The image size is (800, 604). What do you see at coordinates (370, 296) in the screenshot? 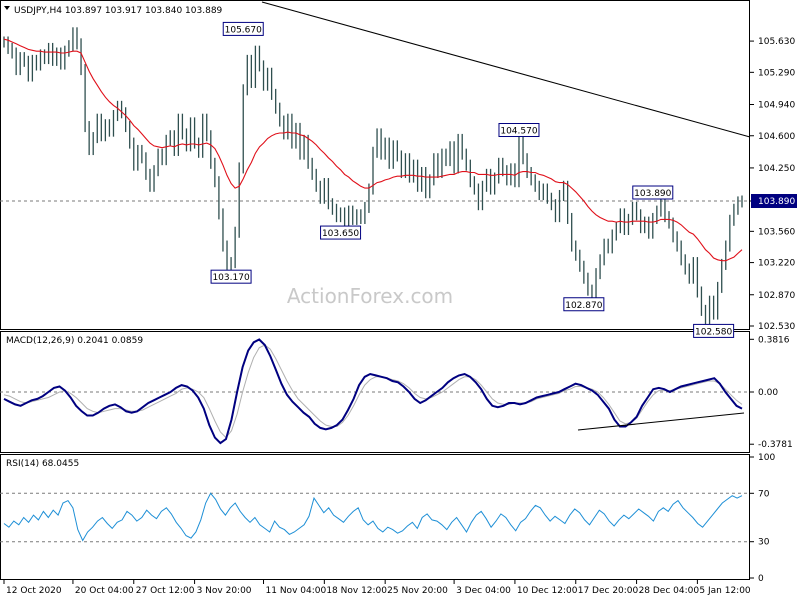
I see `watermark: ActionForex.com` at bounding box center [370, 296].